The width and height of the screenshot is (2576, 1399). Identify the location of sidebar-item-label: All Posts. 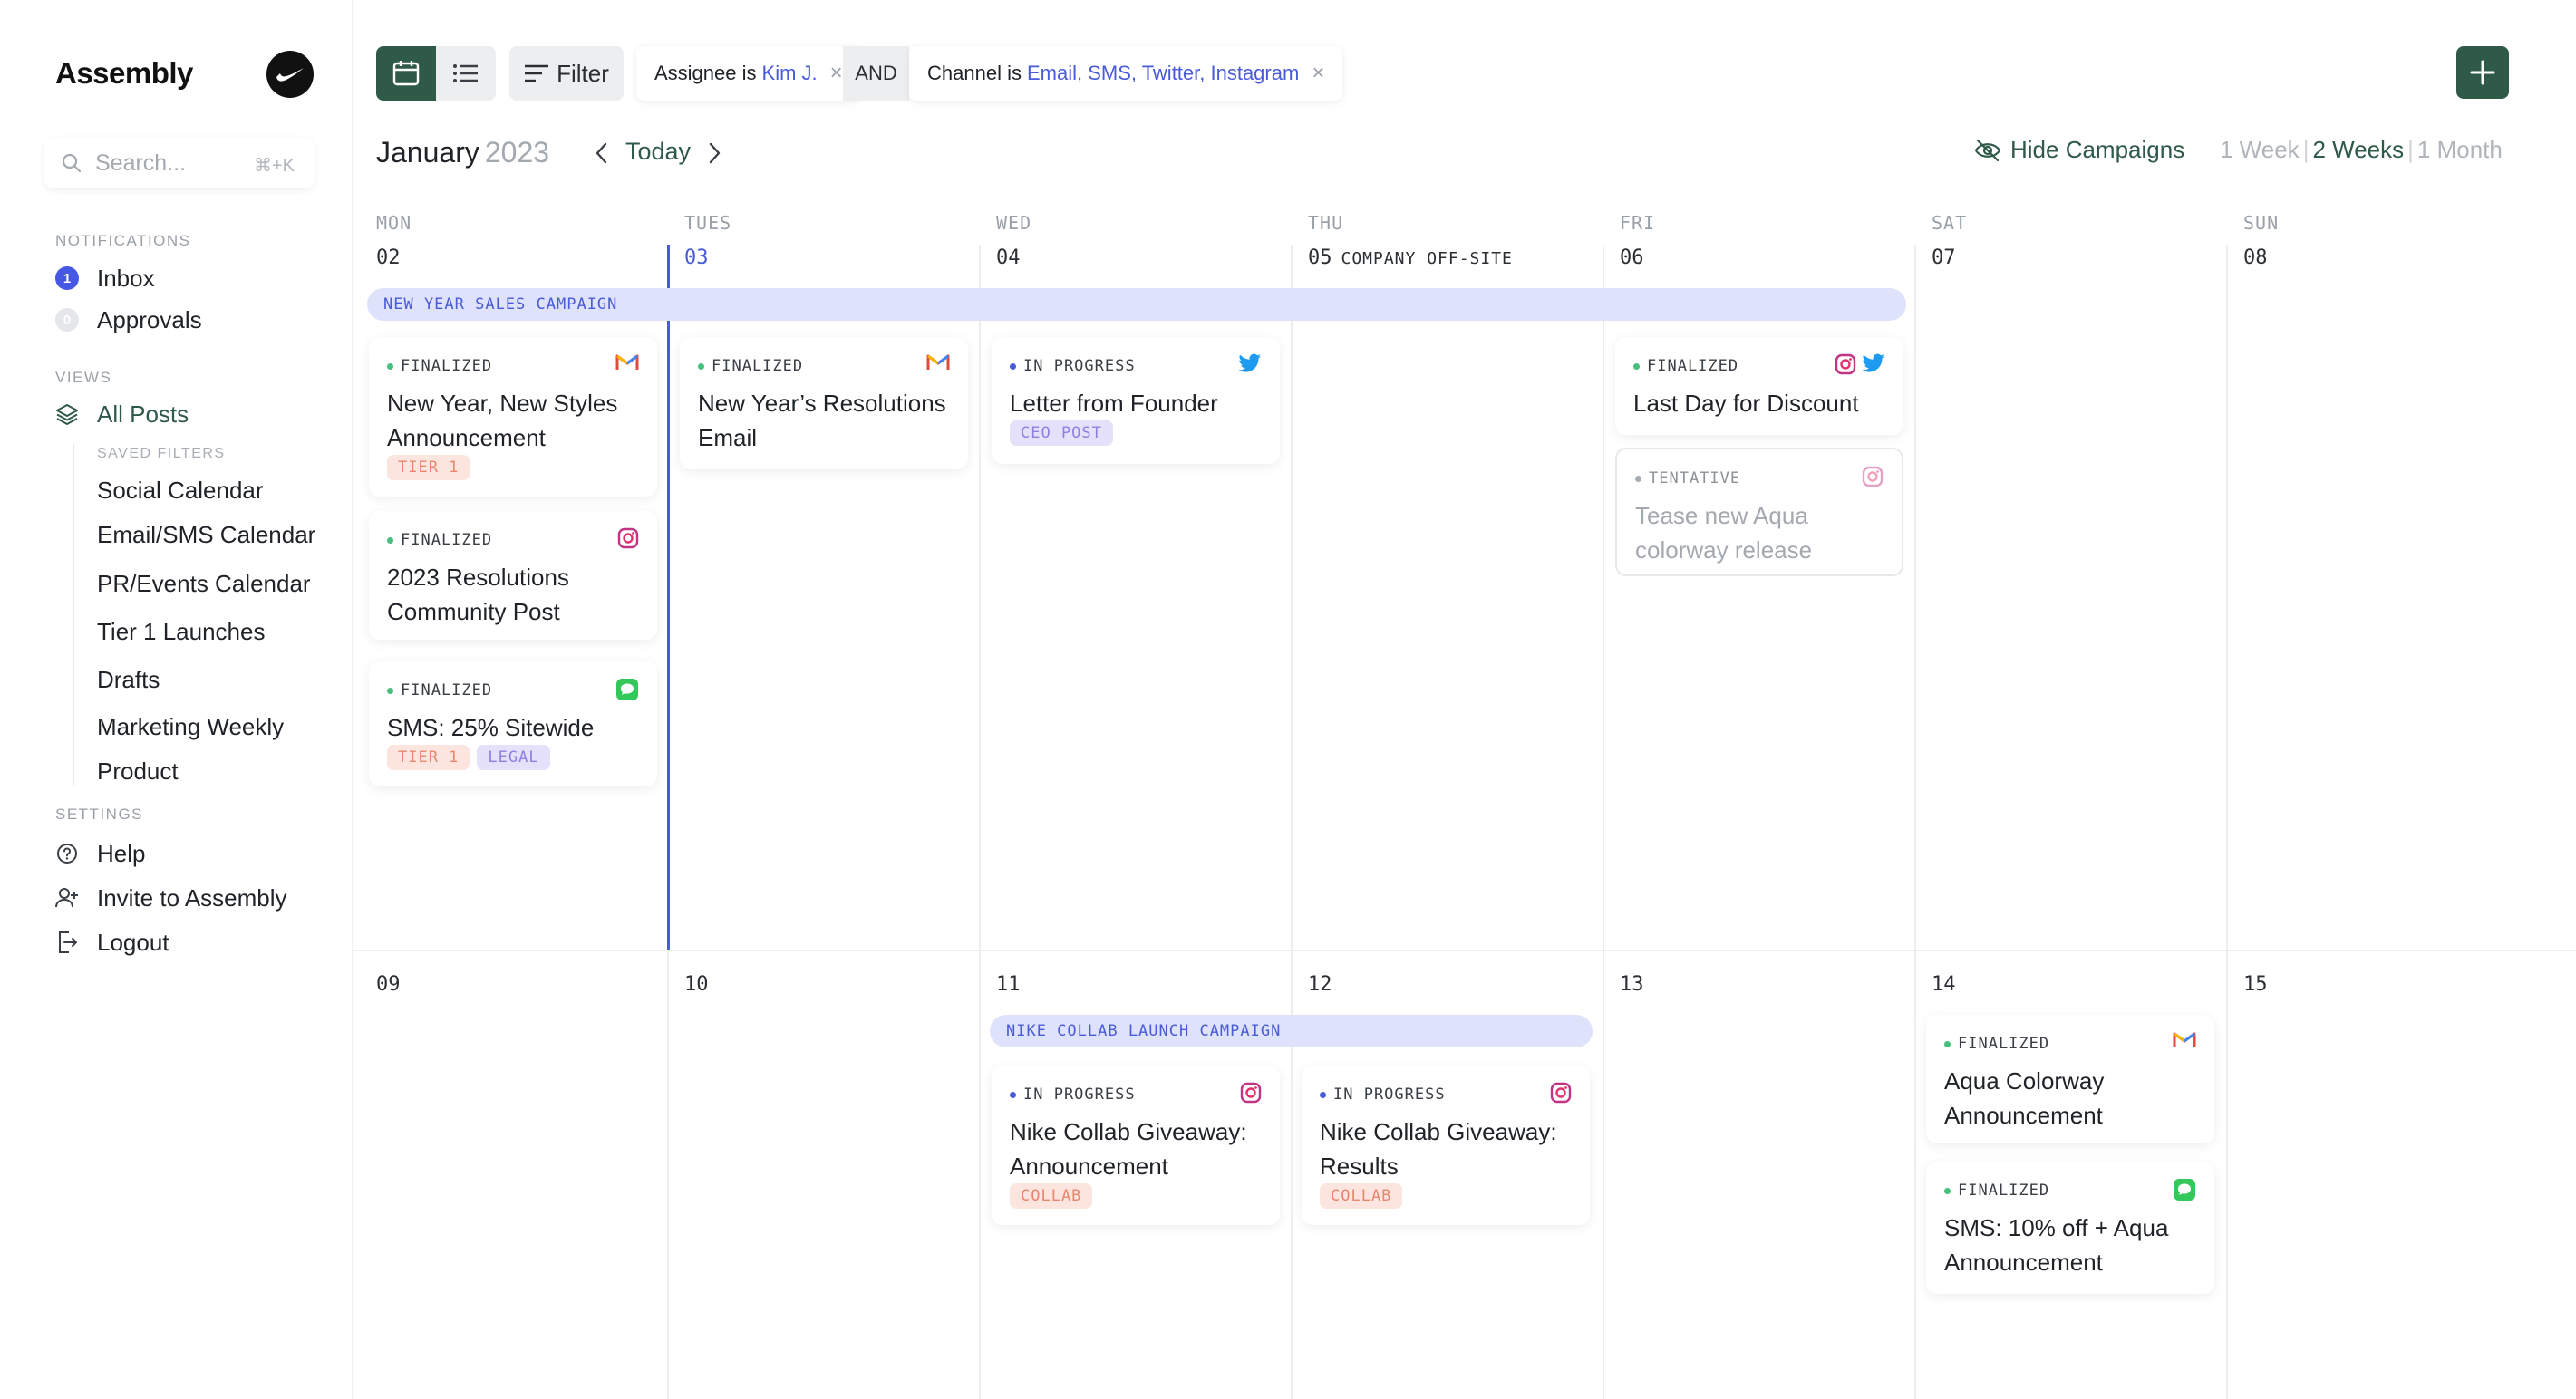
(143, 414).